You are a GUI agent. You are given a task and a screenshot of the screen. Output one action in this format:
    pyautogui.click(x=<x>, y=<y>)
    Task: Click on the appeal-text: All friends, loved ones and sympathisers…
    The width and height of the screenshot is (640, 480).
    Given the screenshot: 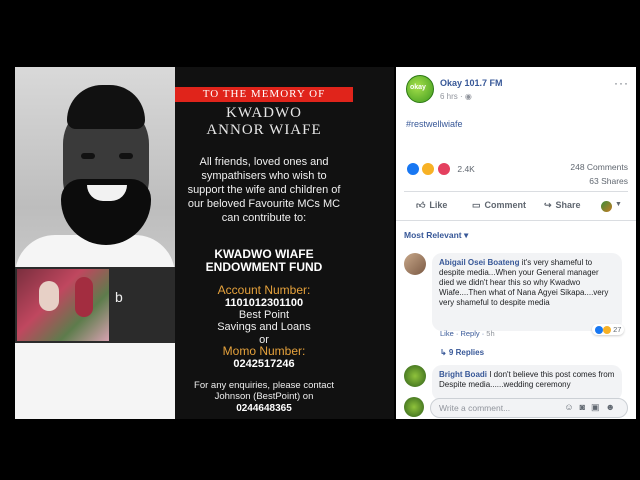 What is the action you would take?
    pyautogui.click(x=264, y=190)
    